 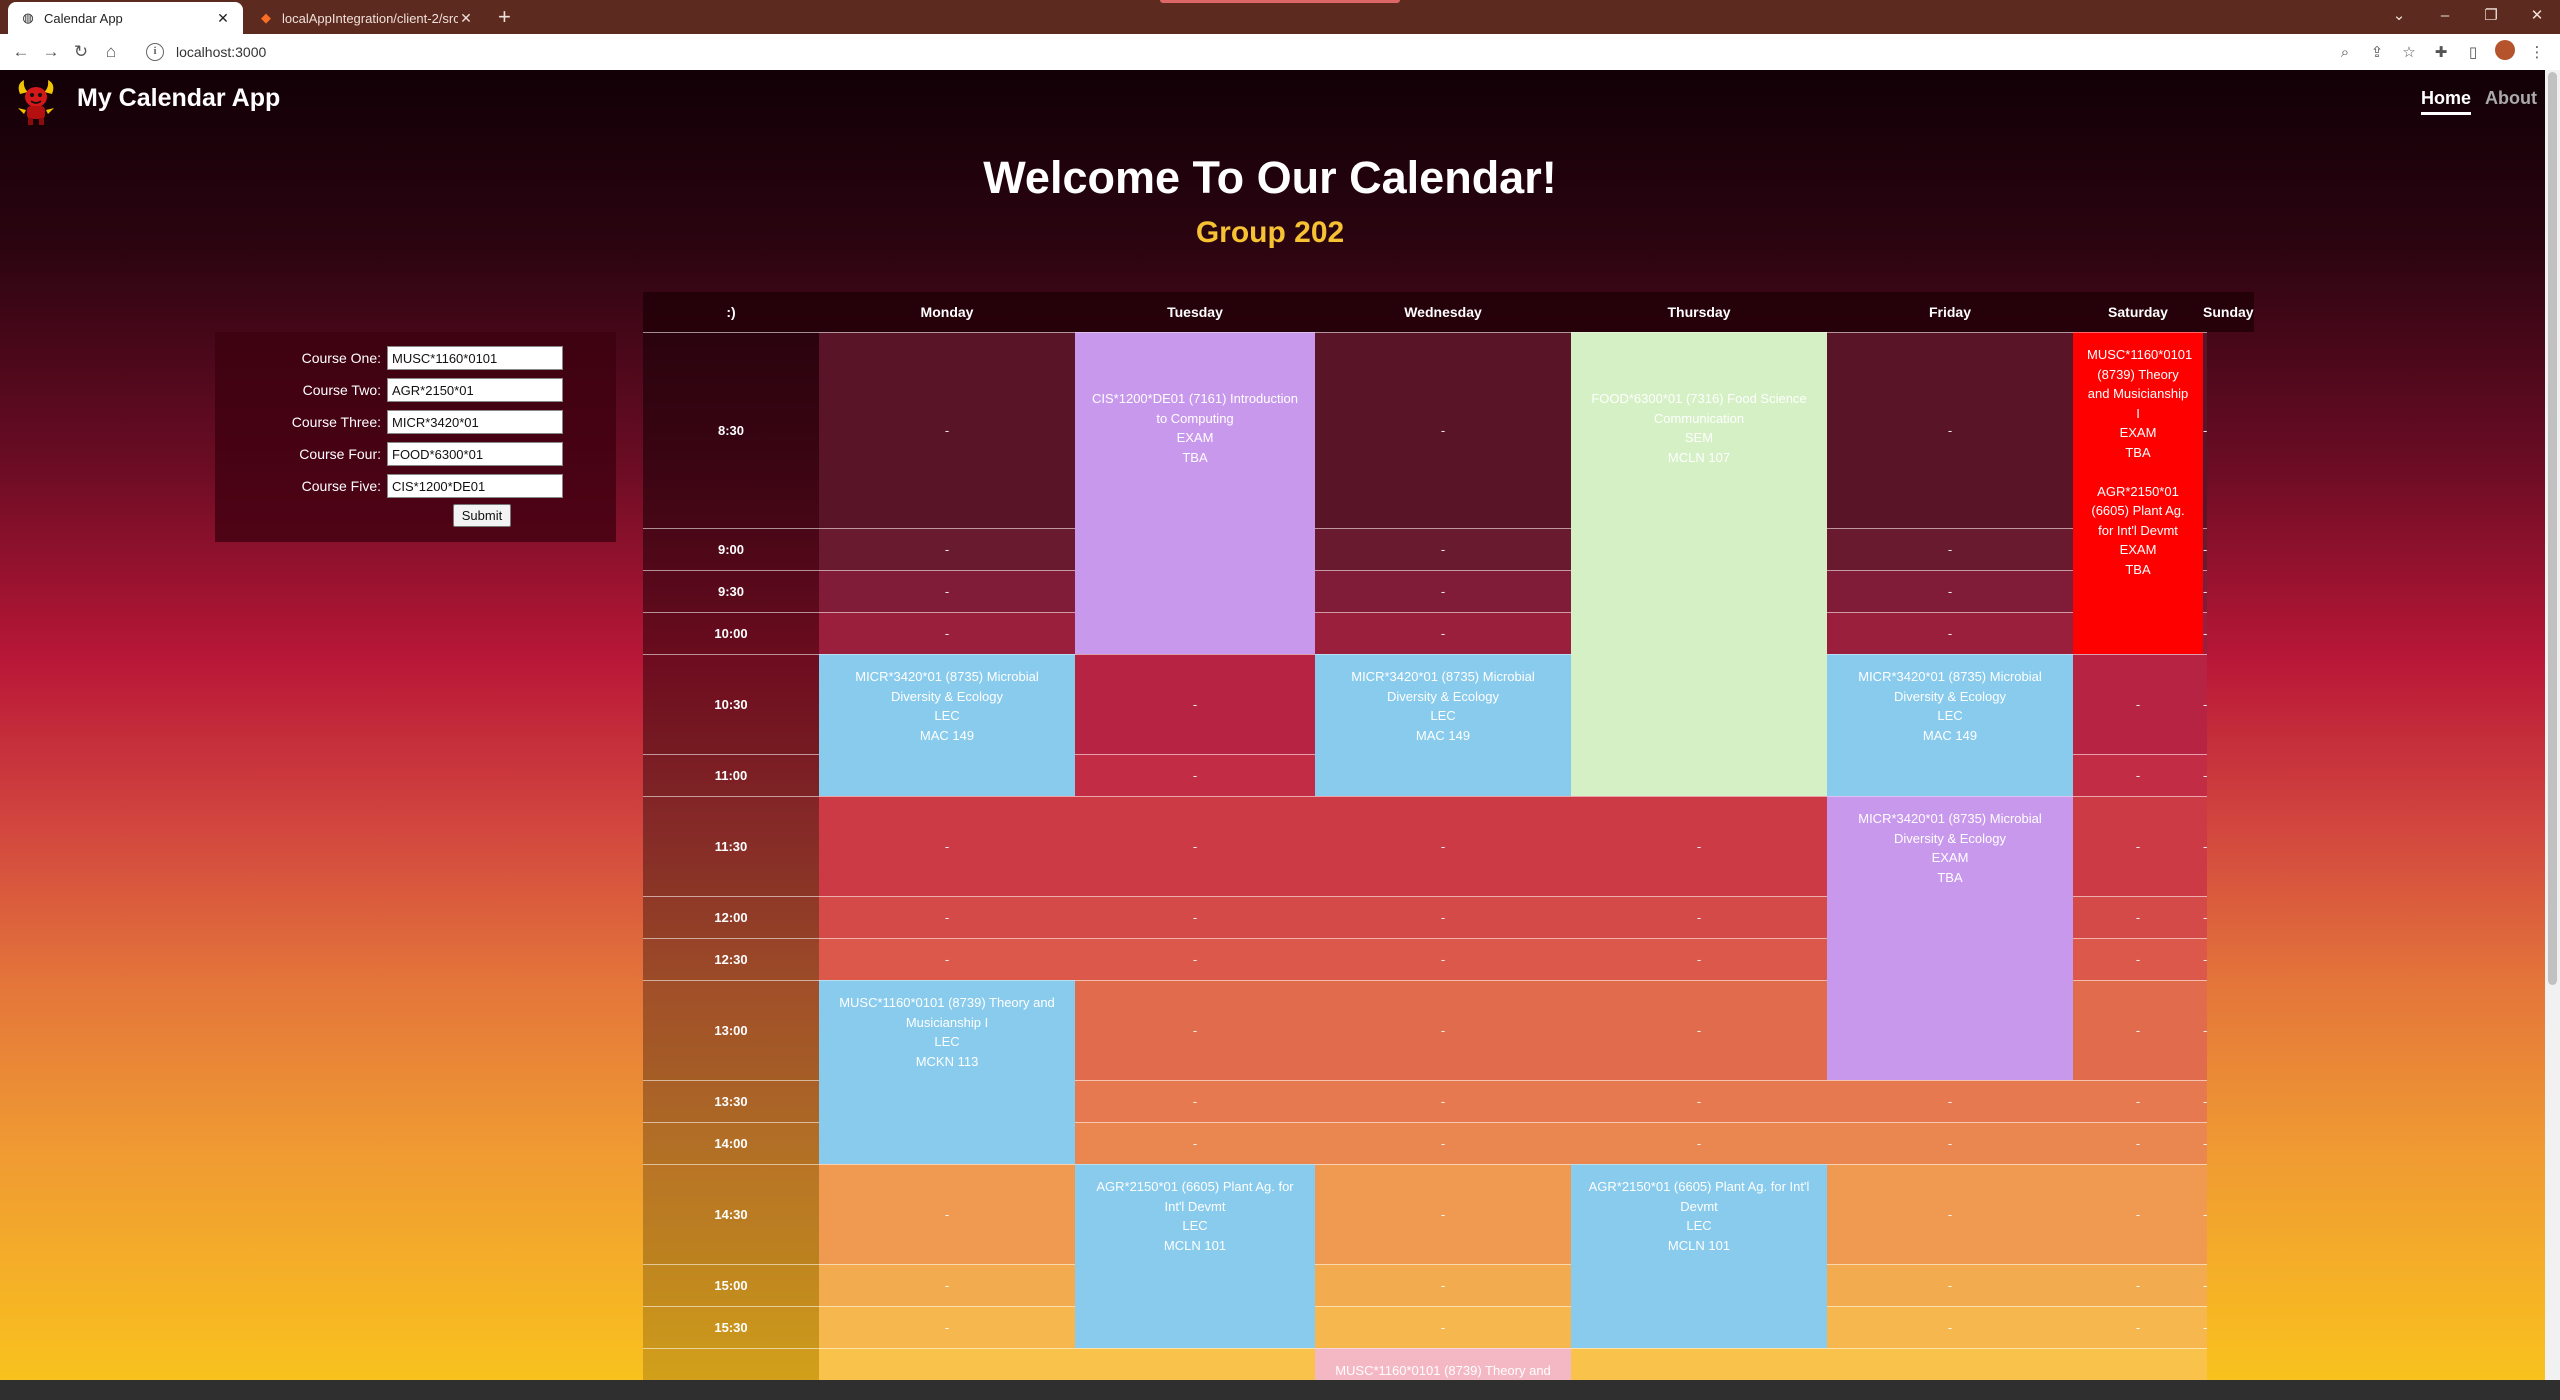 I want to click on profile-avatar, so click(x=2505, y=52).